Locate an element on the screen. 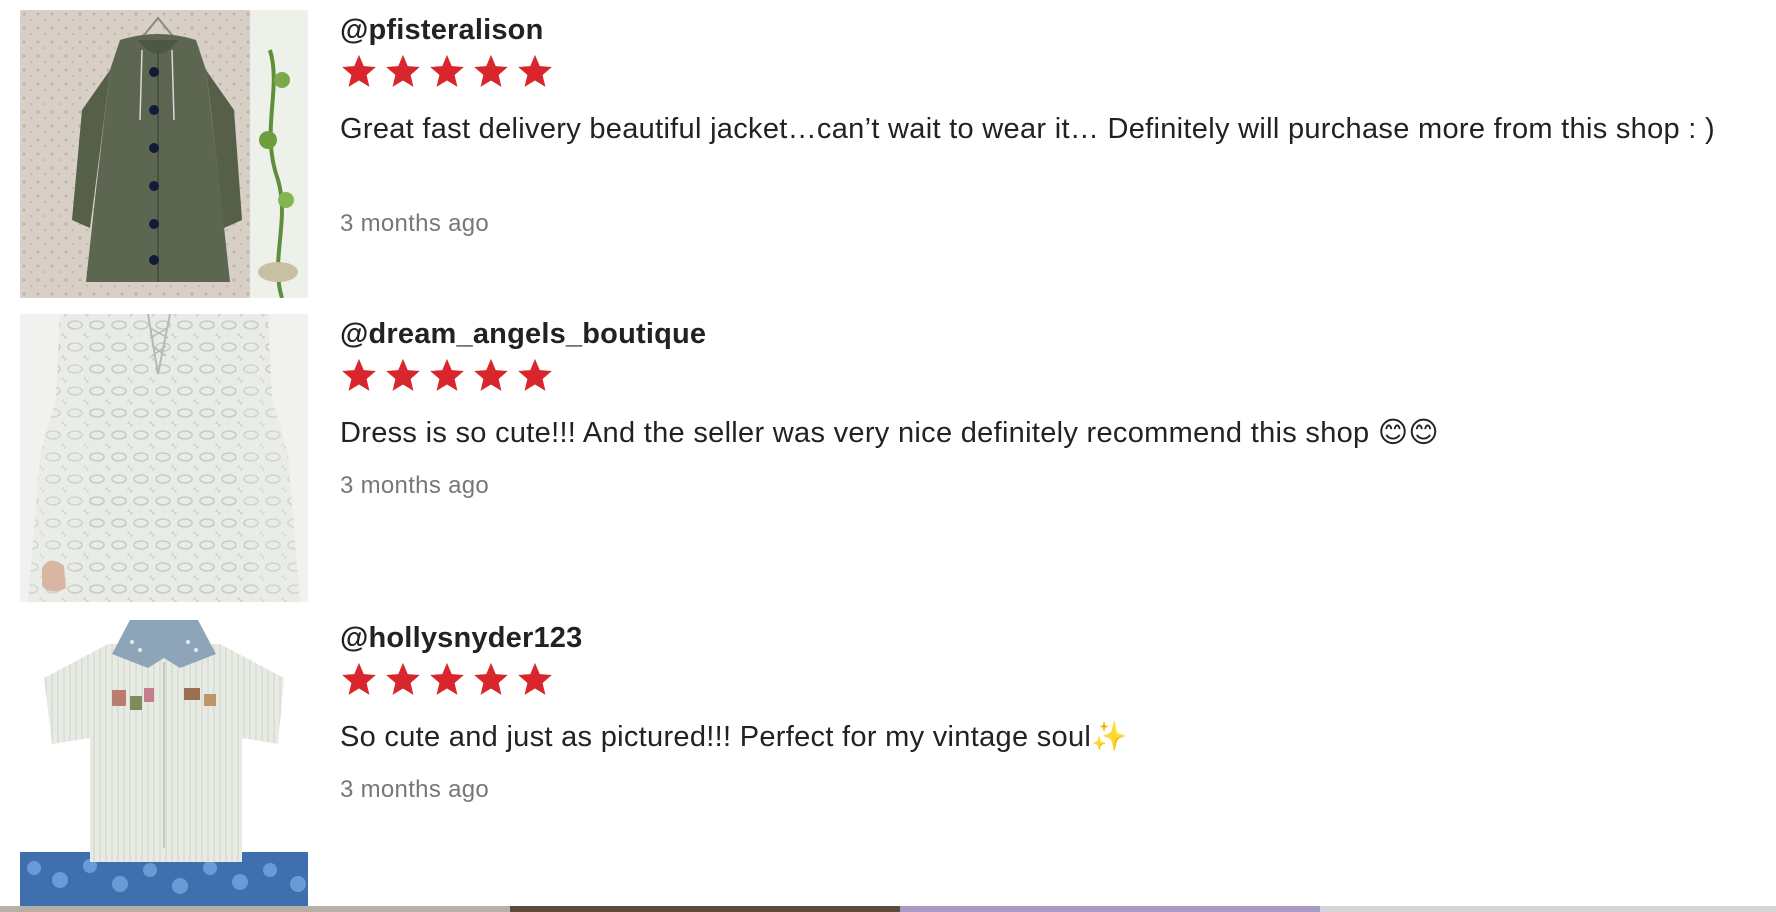  next-row-thumbnails-edge is located at coordinates (888, 909).